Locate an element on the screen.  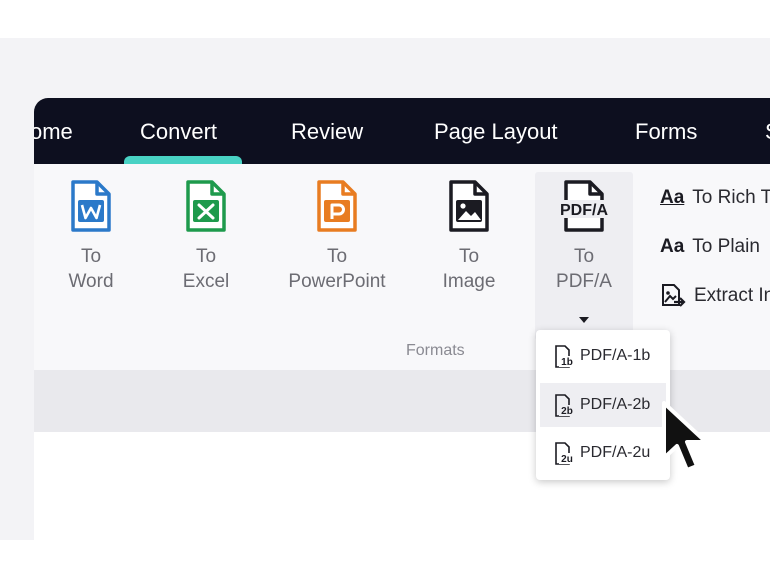
pdfa-2u-badge: 2u is located at coordinates (567, 459).